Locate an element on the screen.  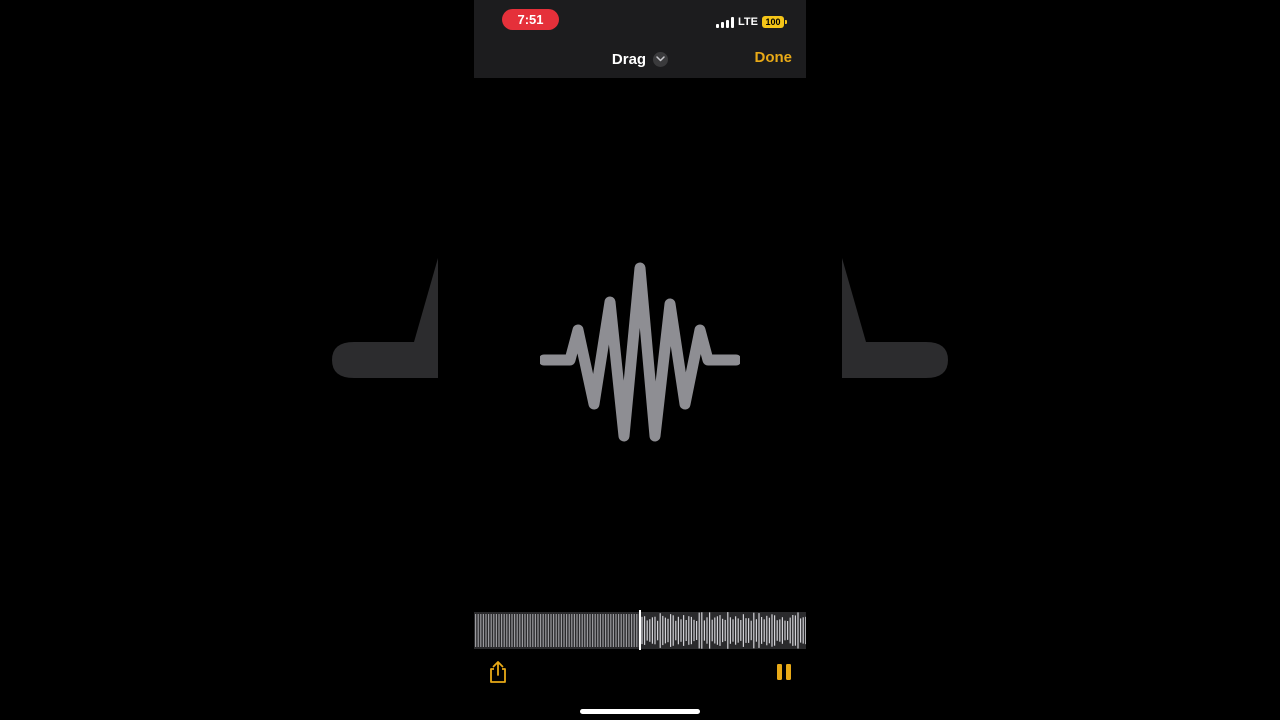
recording-time-pill: 7:51 is located at coordinates (530, 19).